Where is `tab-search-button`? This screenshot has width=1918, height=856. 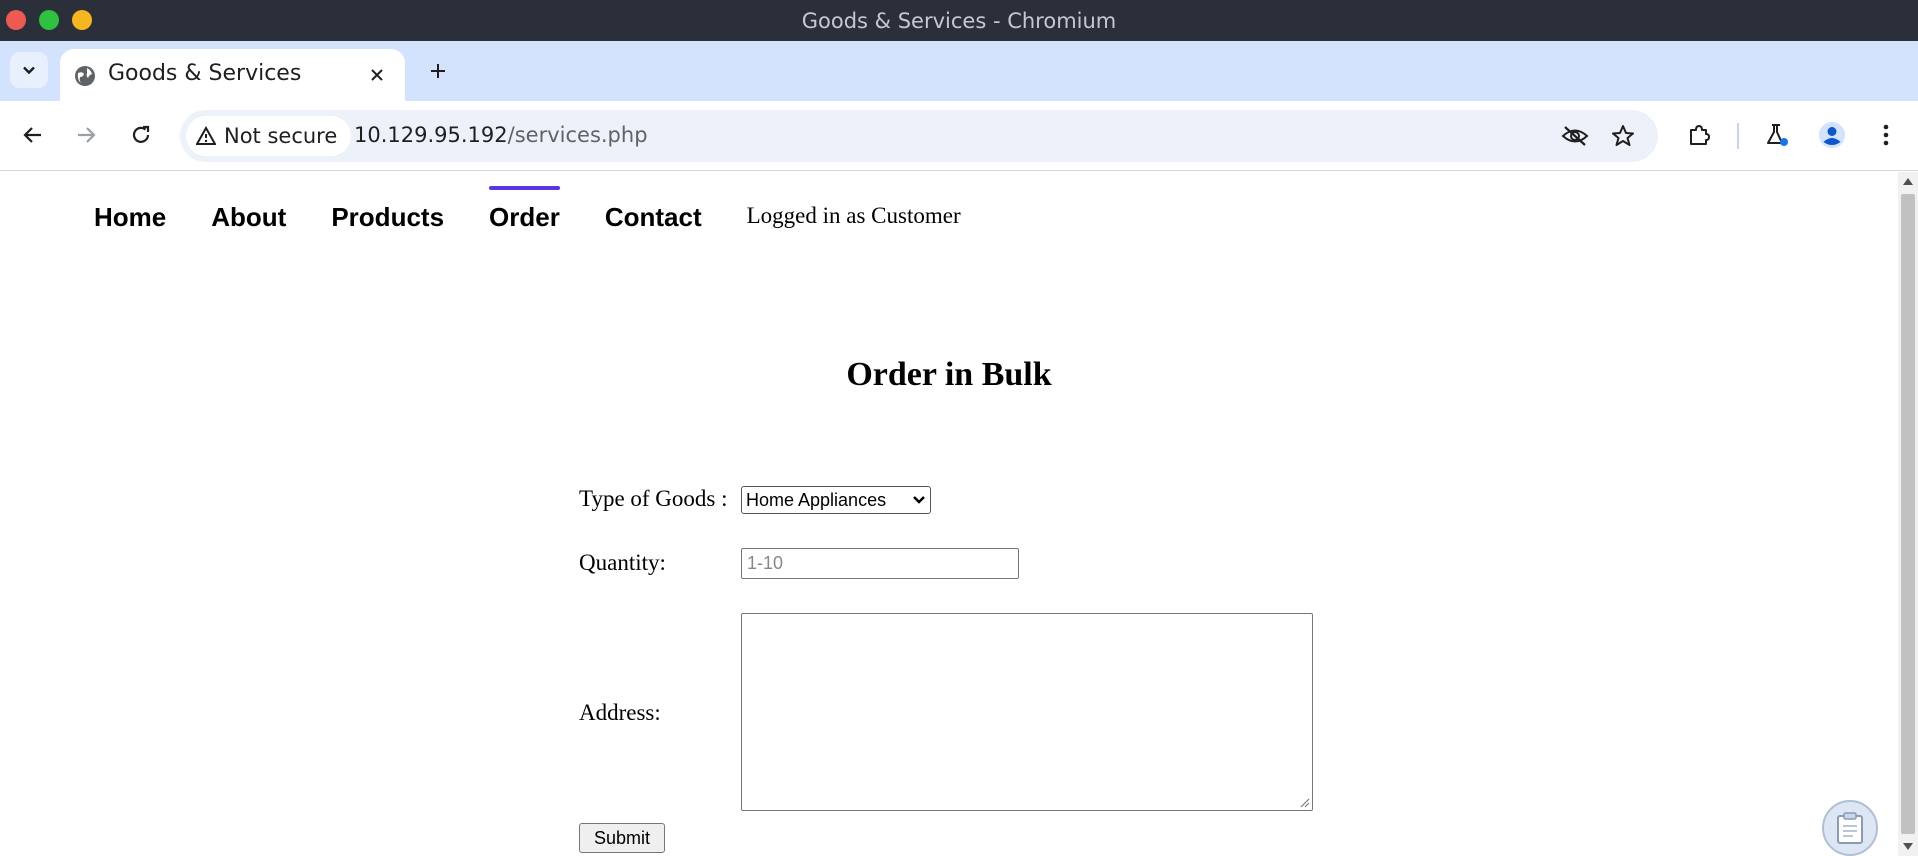 tab-search-button is located at coordinates (29, 70).